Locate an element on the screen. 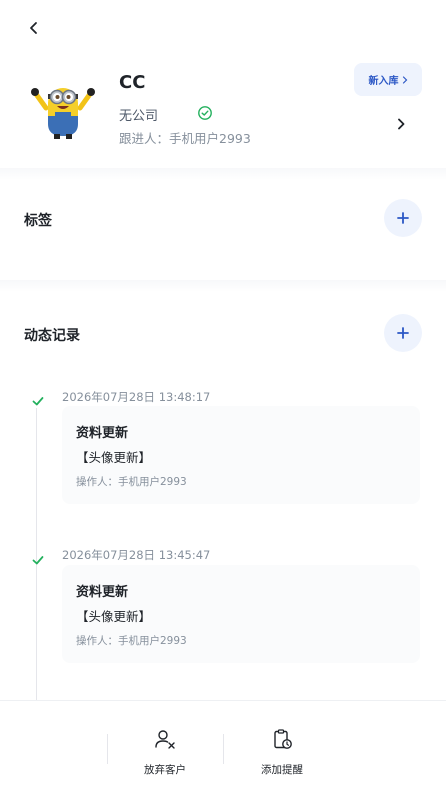 Image resolution: width=446 pixels, height=795 pixels. follower-label: 跟进人： is located at coordinates (144, 138).